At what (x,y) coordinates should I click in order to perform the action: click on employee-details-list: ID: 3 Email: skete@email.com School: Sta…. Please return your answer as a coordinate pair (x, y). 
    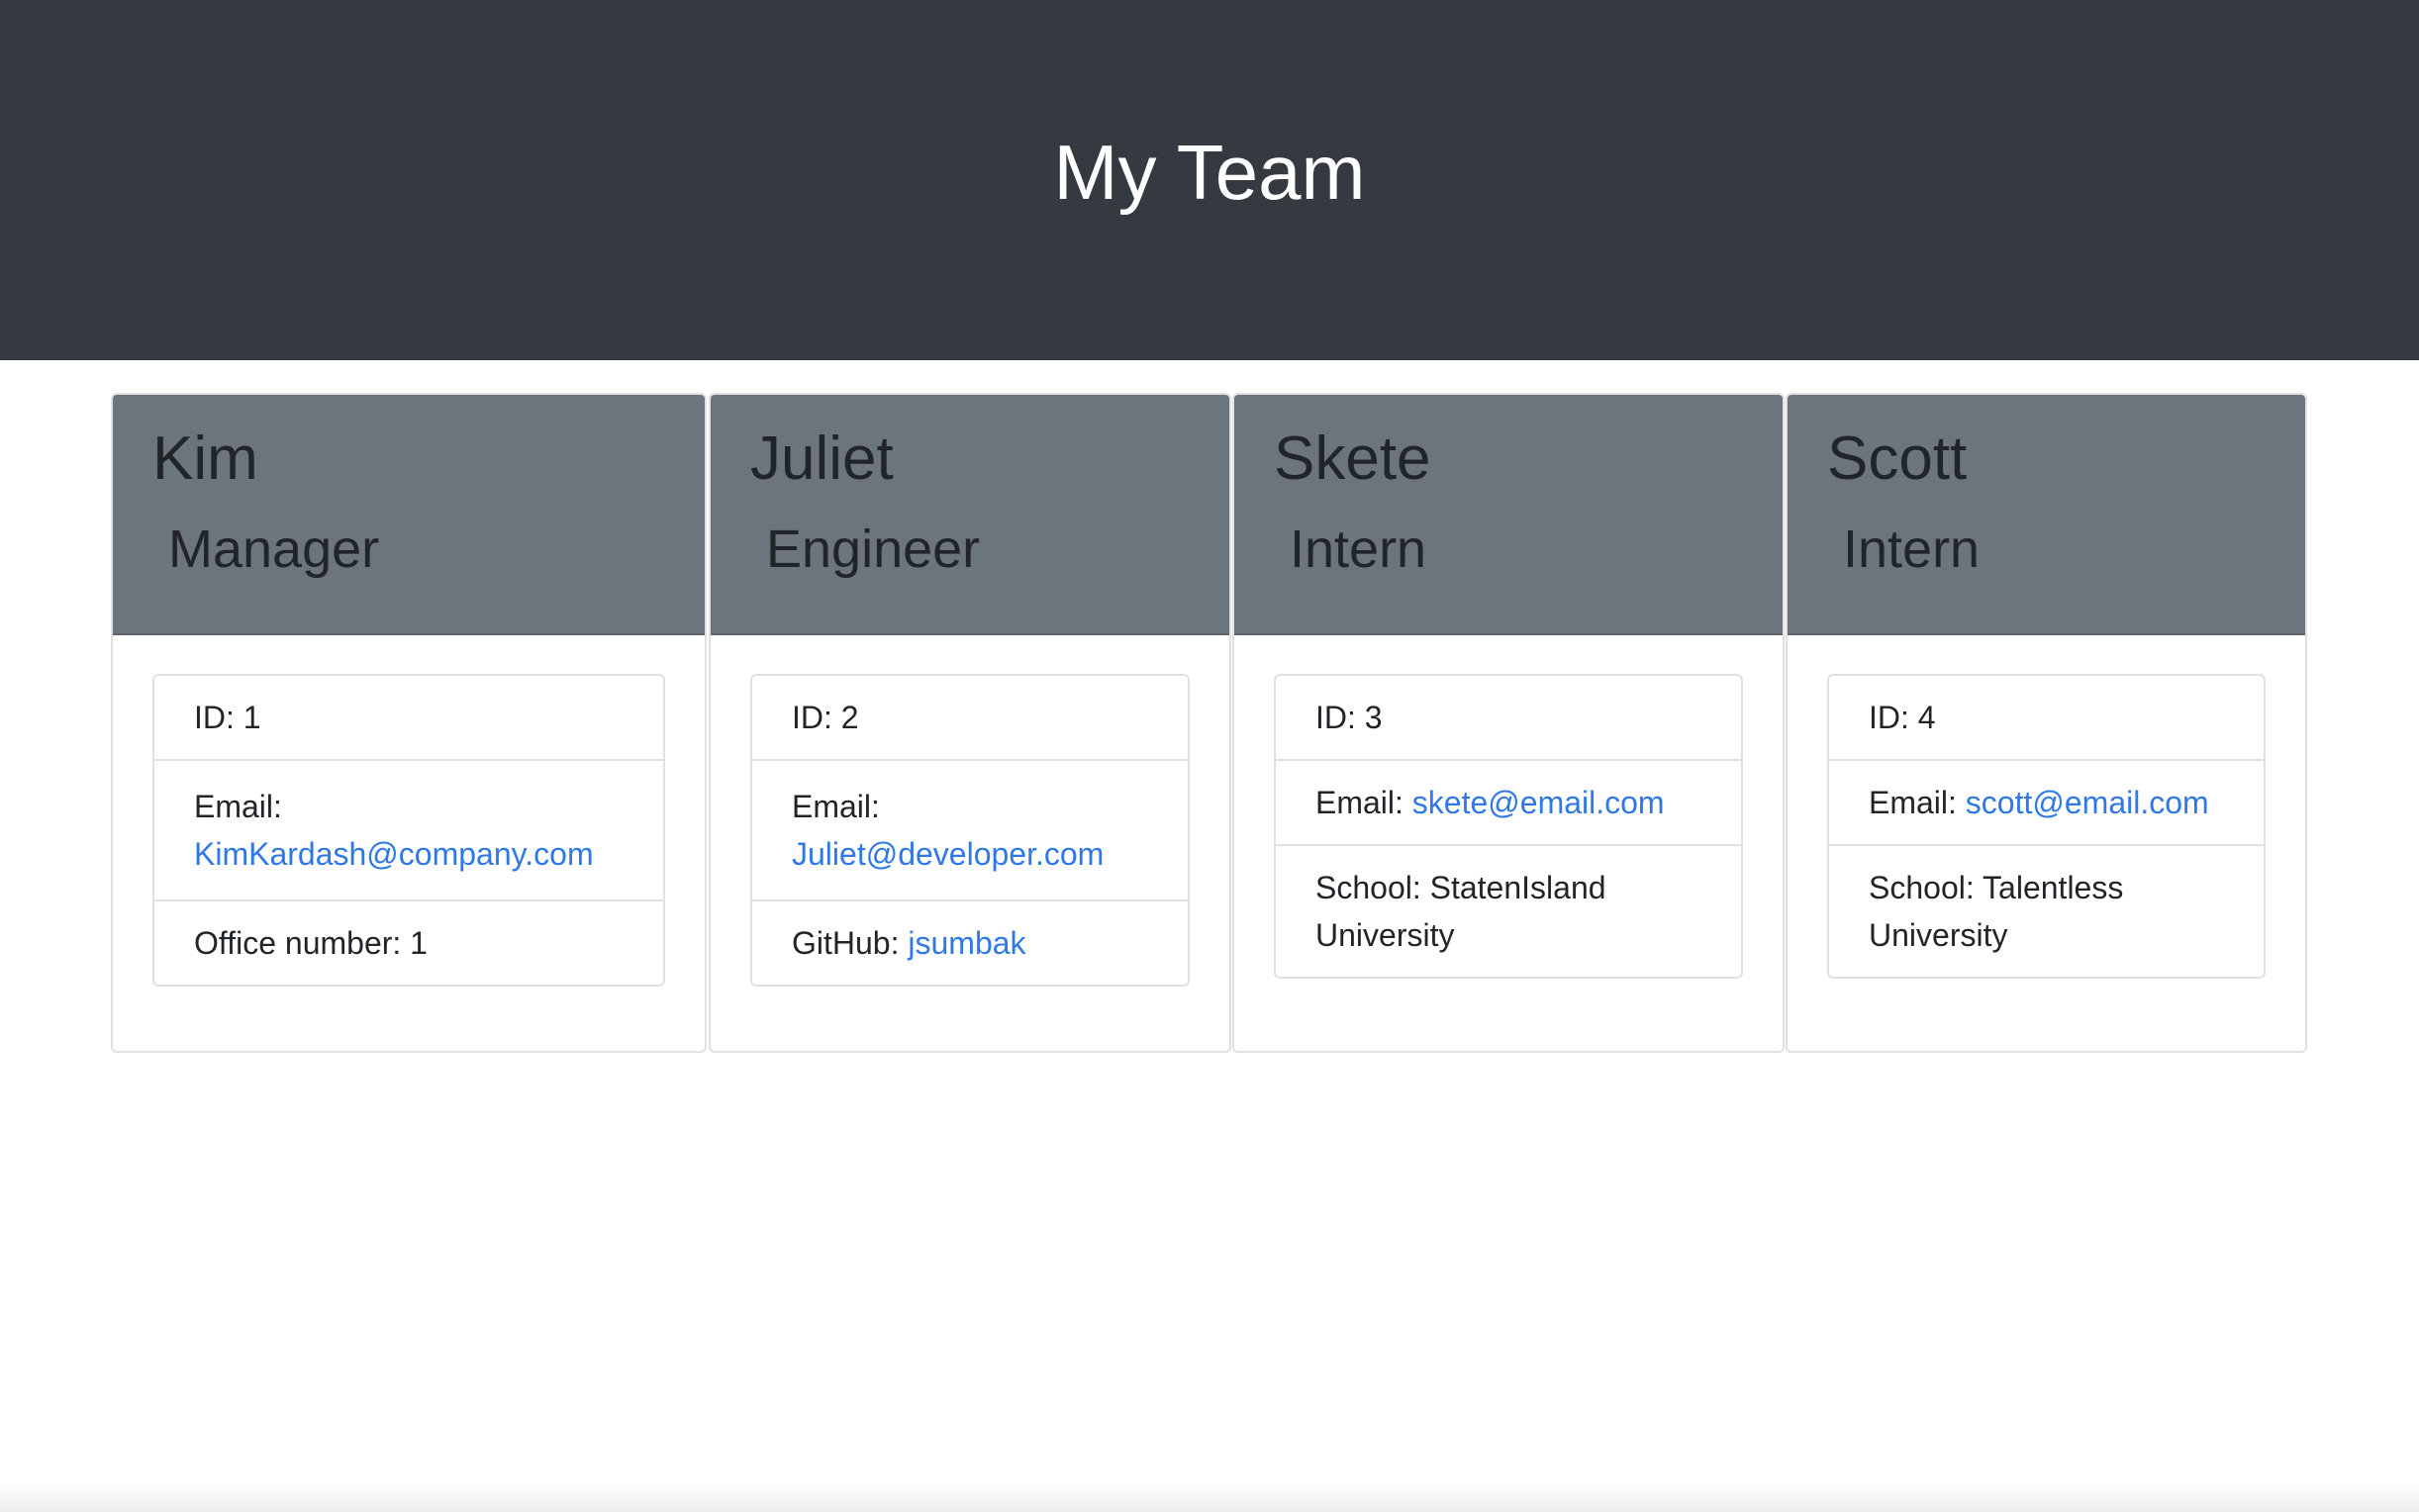
    Looking at the image, I should click on (1508, 826).